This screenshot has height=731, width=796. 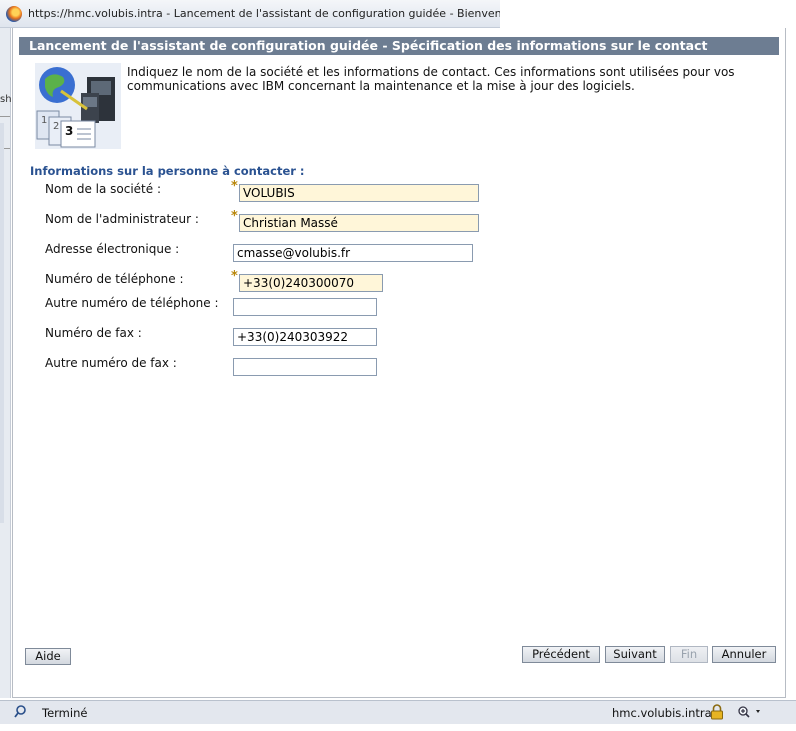 I want to click on admin-input: Christian Massé, so click(x=359, y=223).